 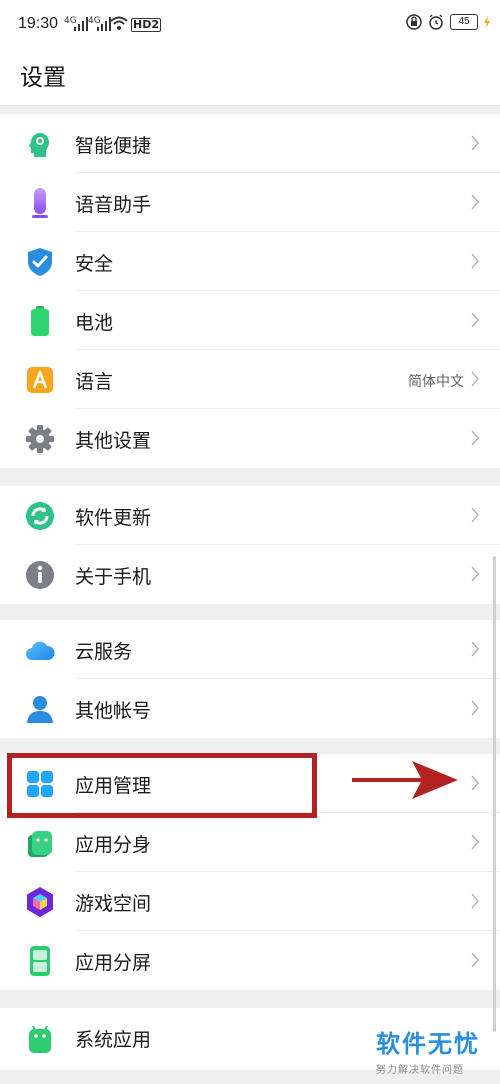 I want to click on settings-item-software-update: 软件更新, so click(x=250, y=515).